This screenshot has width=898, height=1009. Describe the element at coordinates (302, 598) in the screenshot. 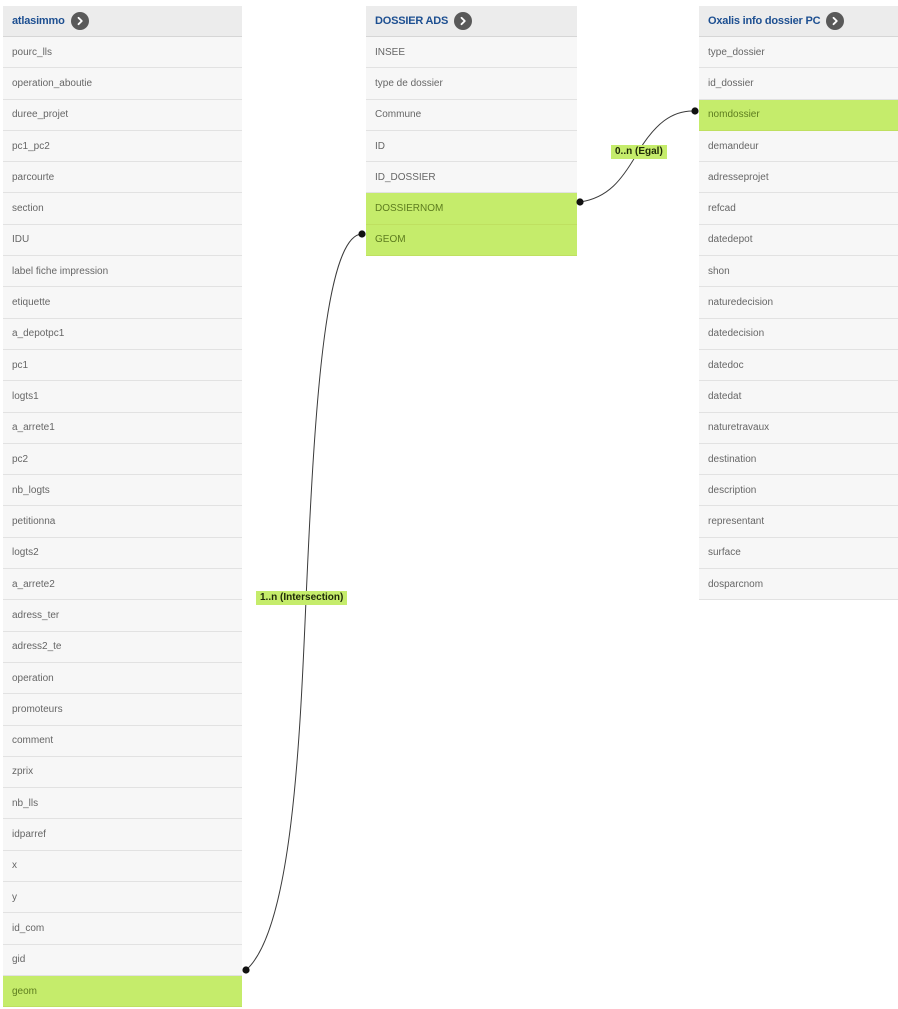

I see `relation-label-intersection: 1..n (Intersection)` at that location.